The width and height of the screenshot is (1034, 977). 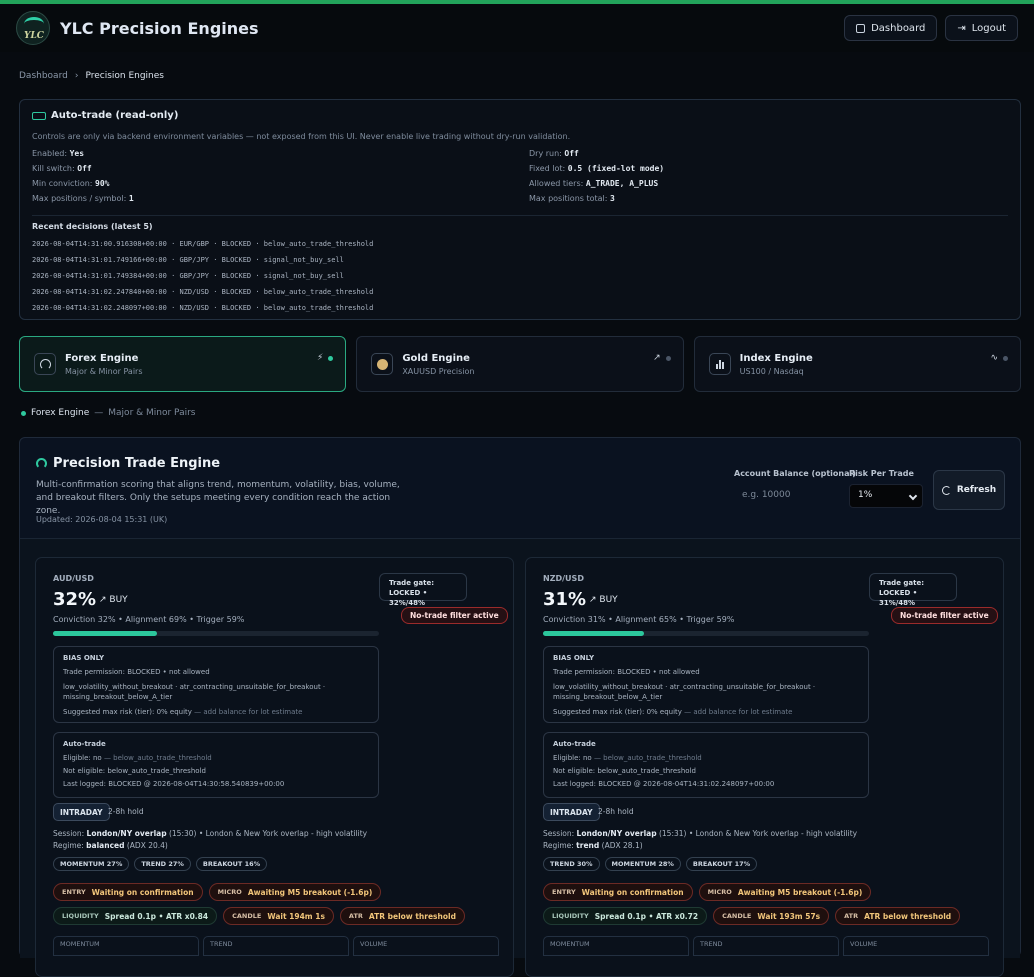 I want to click on risk-per-trade-label: Risk Per Trade, so click(x=881, y=473).